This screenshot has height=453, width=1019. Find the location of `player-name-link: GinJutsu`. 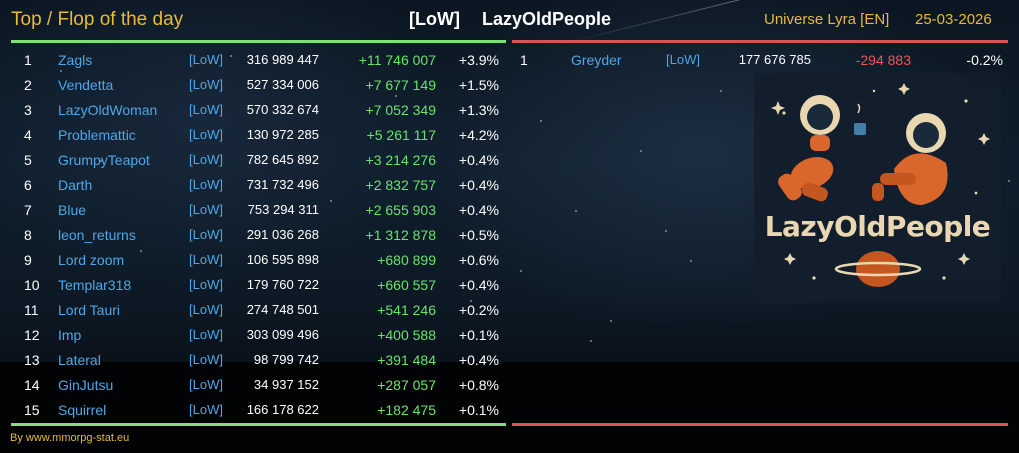

player-name-link: GinJutsu is located at coordinates (85, 385).